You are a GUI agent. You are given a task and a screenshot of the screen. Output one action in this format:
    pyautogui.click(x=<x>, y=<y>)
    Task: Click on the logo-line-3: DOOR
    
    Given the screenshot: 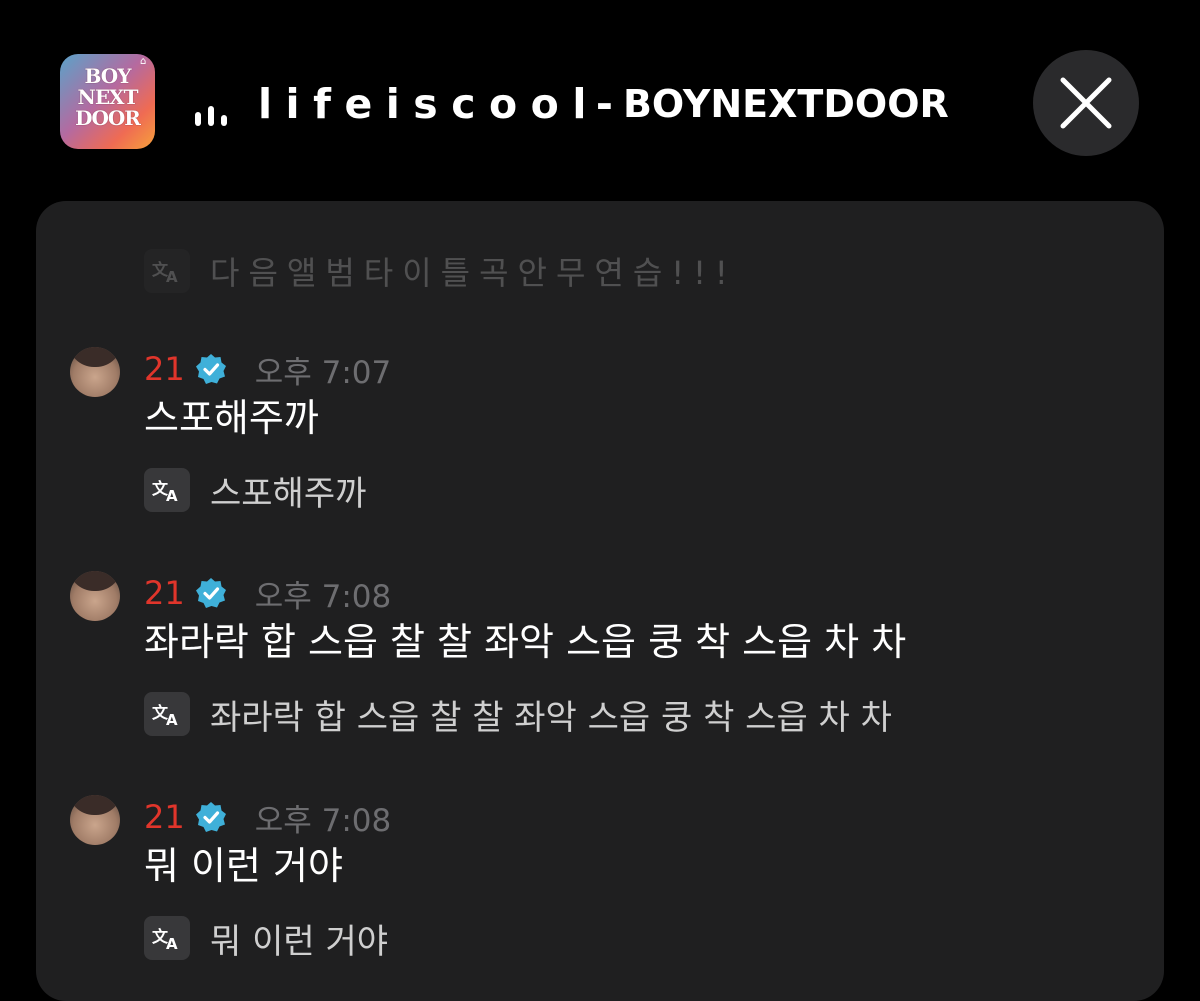 What is the action you would take?
    pyautogui.click(x=108, y=118)
    